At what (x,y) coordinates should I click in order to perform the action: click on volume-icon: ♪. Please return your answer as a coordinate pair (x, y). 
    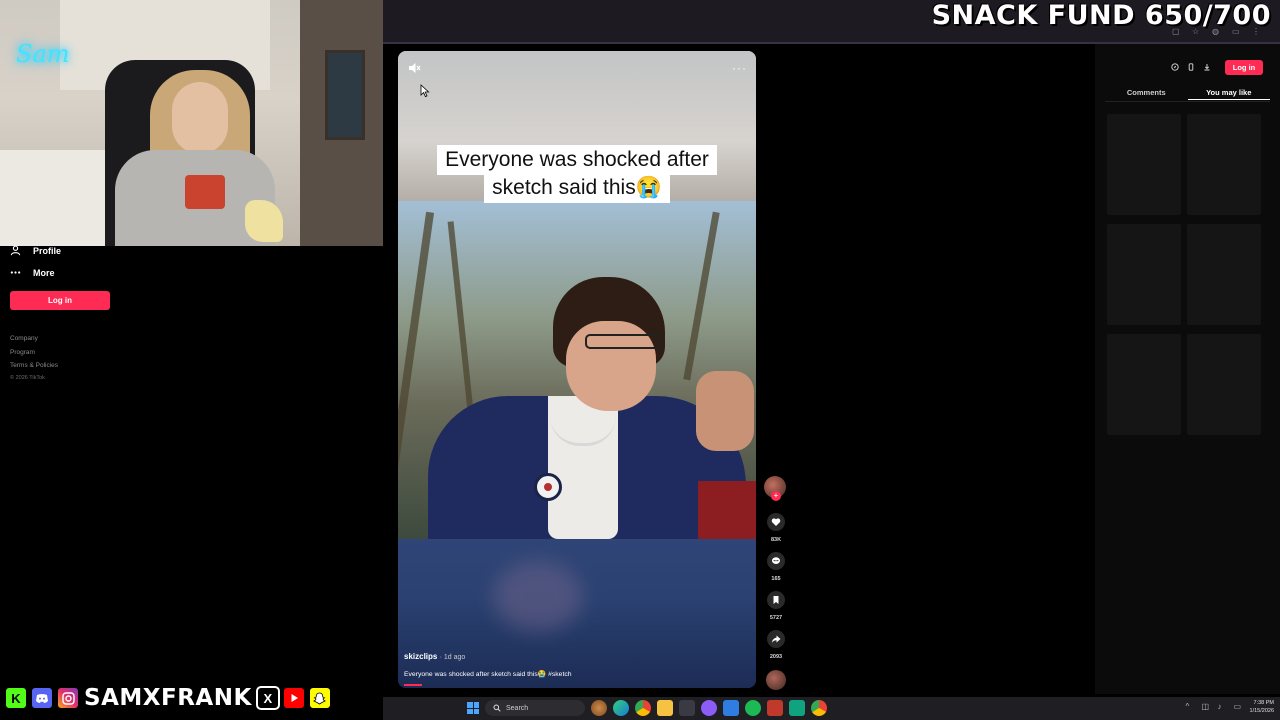
    Looking at the image, I should click on (1222, 707).